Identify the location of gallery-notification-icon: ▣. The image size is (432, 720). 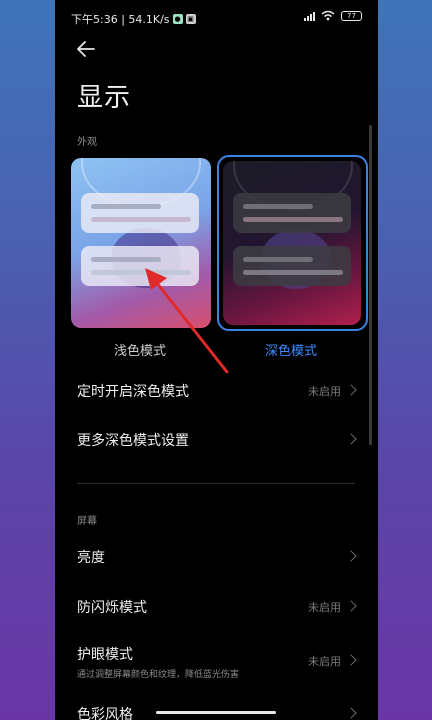
(190, 19).